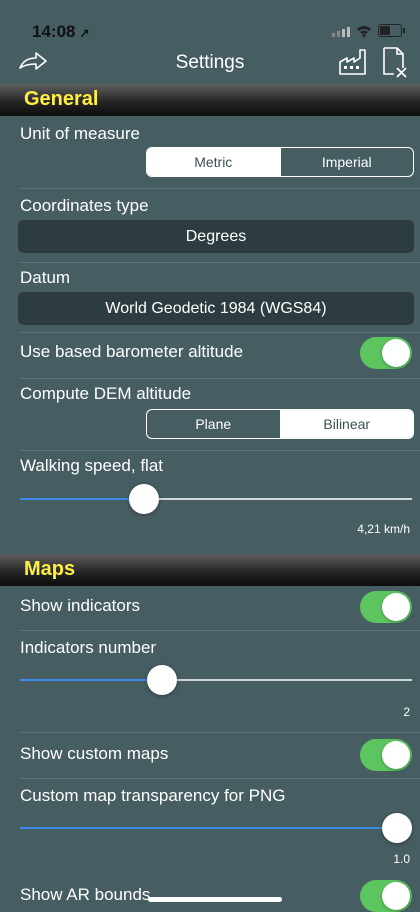  Describe the element at coordinates (383, 529) in the screenshot. I see `walking-speed-value: 4,21 km/h` at that location.